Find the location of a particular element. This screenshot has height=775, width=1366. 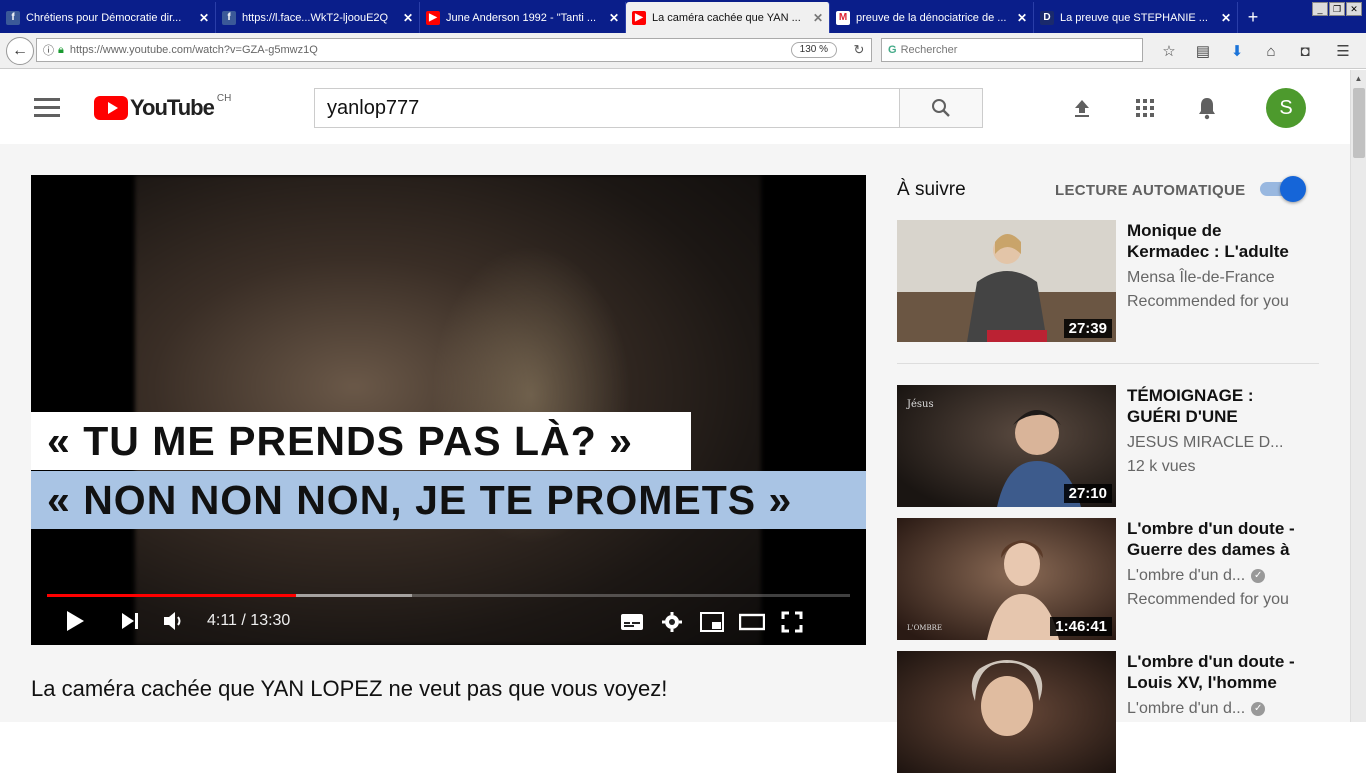

theater-mode-button is located at coordinates (752, 622).